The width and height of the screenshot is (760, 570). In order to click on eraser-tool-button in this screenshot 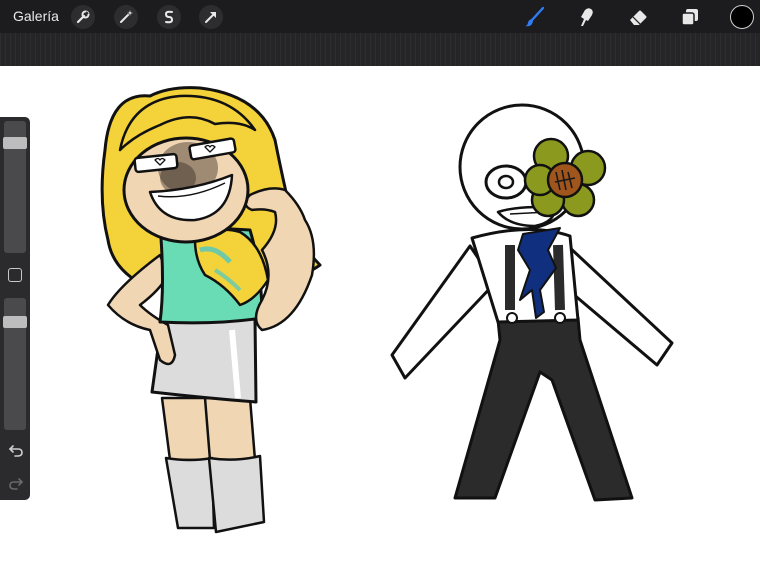, I will do `click(638, 17)`.